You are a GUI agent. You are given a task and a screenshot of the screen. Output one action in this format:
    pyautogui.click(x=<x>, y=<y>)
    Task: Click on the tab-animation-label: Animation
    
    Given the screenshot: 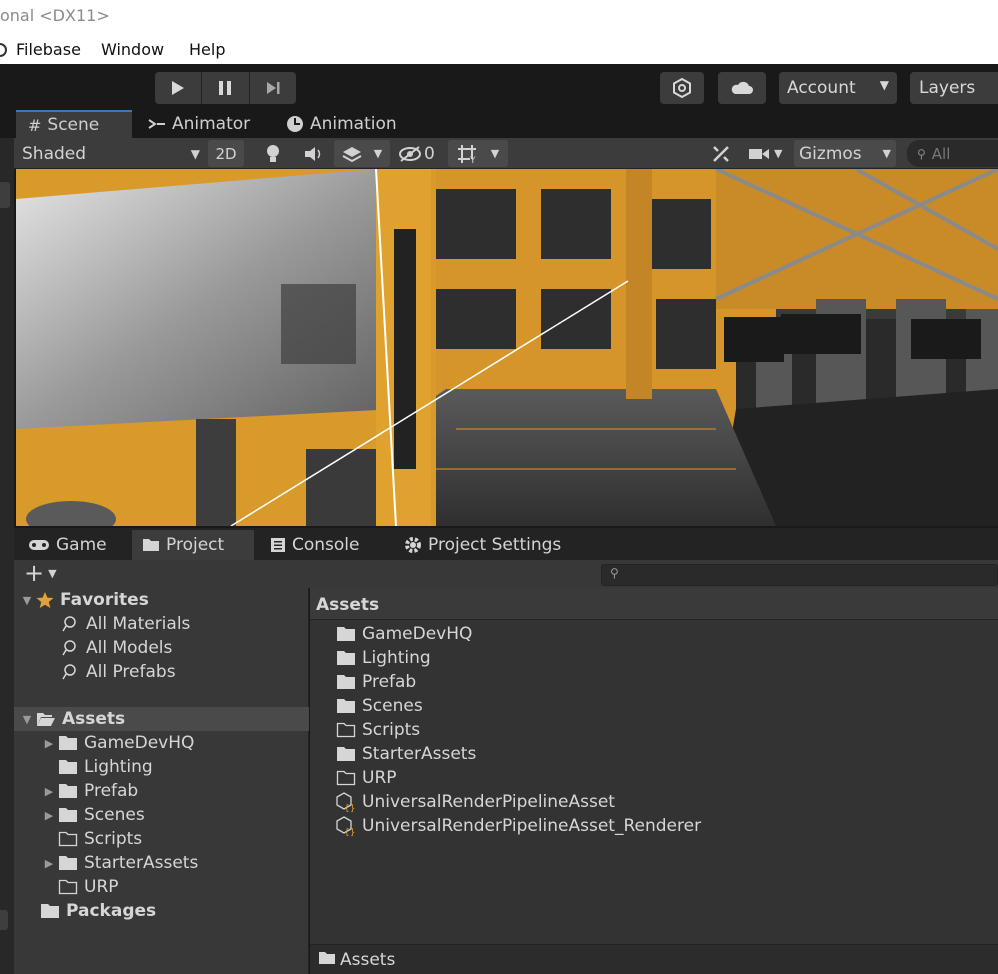 What is the action you would take?
    pyautogui.click(x=353, y=124)
    